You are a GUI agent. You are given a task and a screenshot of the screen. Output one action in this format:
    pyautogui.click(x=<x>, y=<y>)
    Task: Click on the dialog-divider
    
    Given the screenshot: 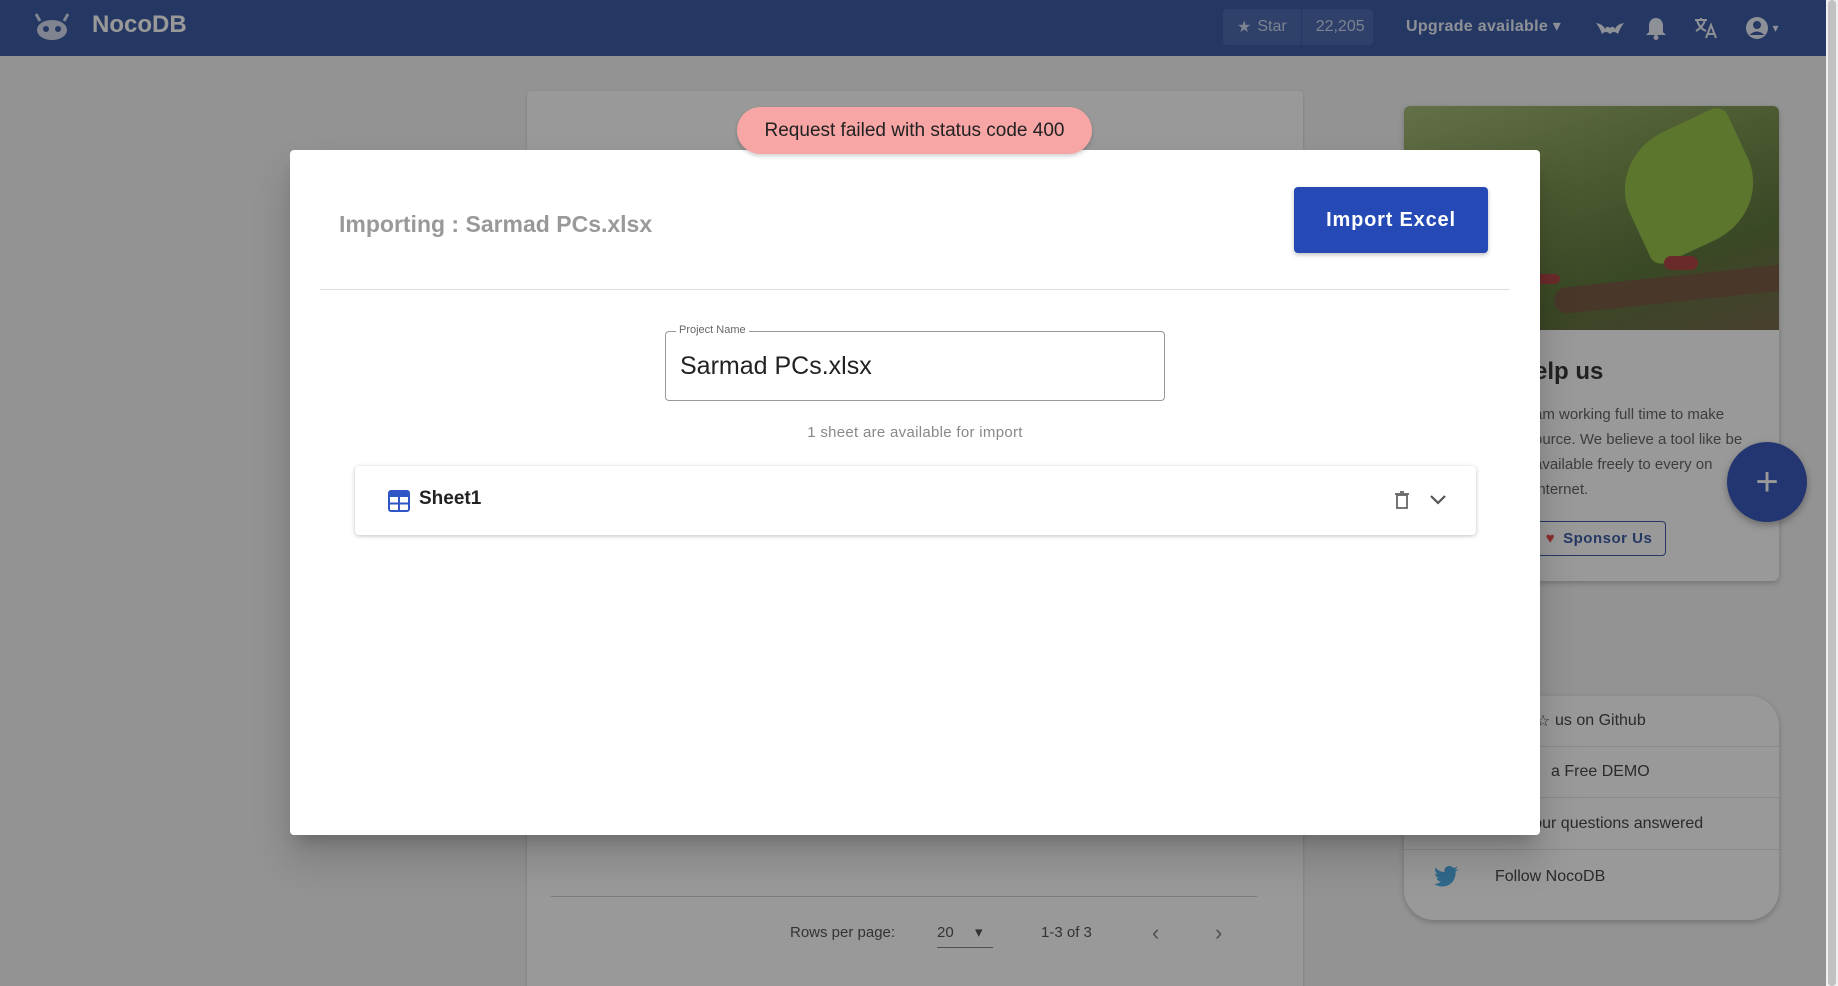 What is the action you would take?
    pyautogui.click(x=915, y=289)
    